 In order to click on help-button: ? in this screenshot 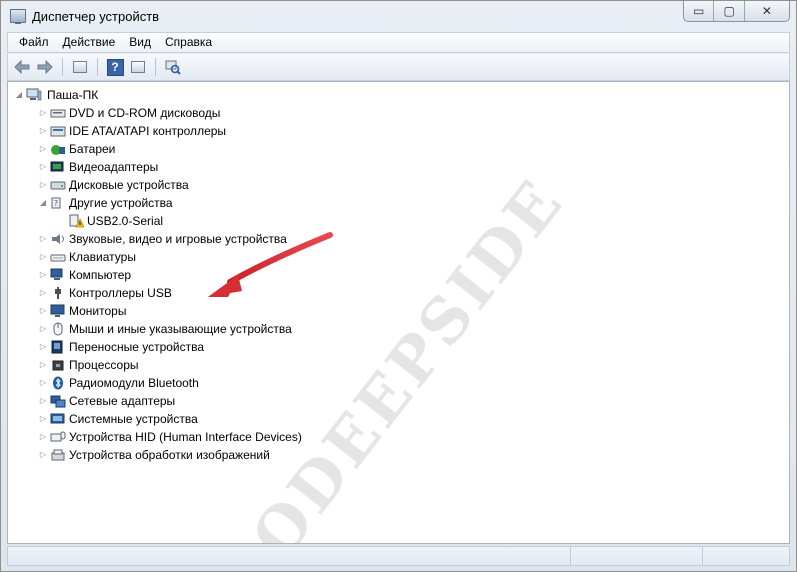, I will do `click(115, 67)`.